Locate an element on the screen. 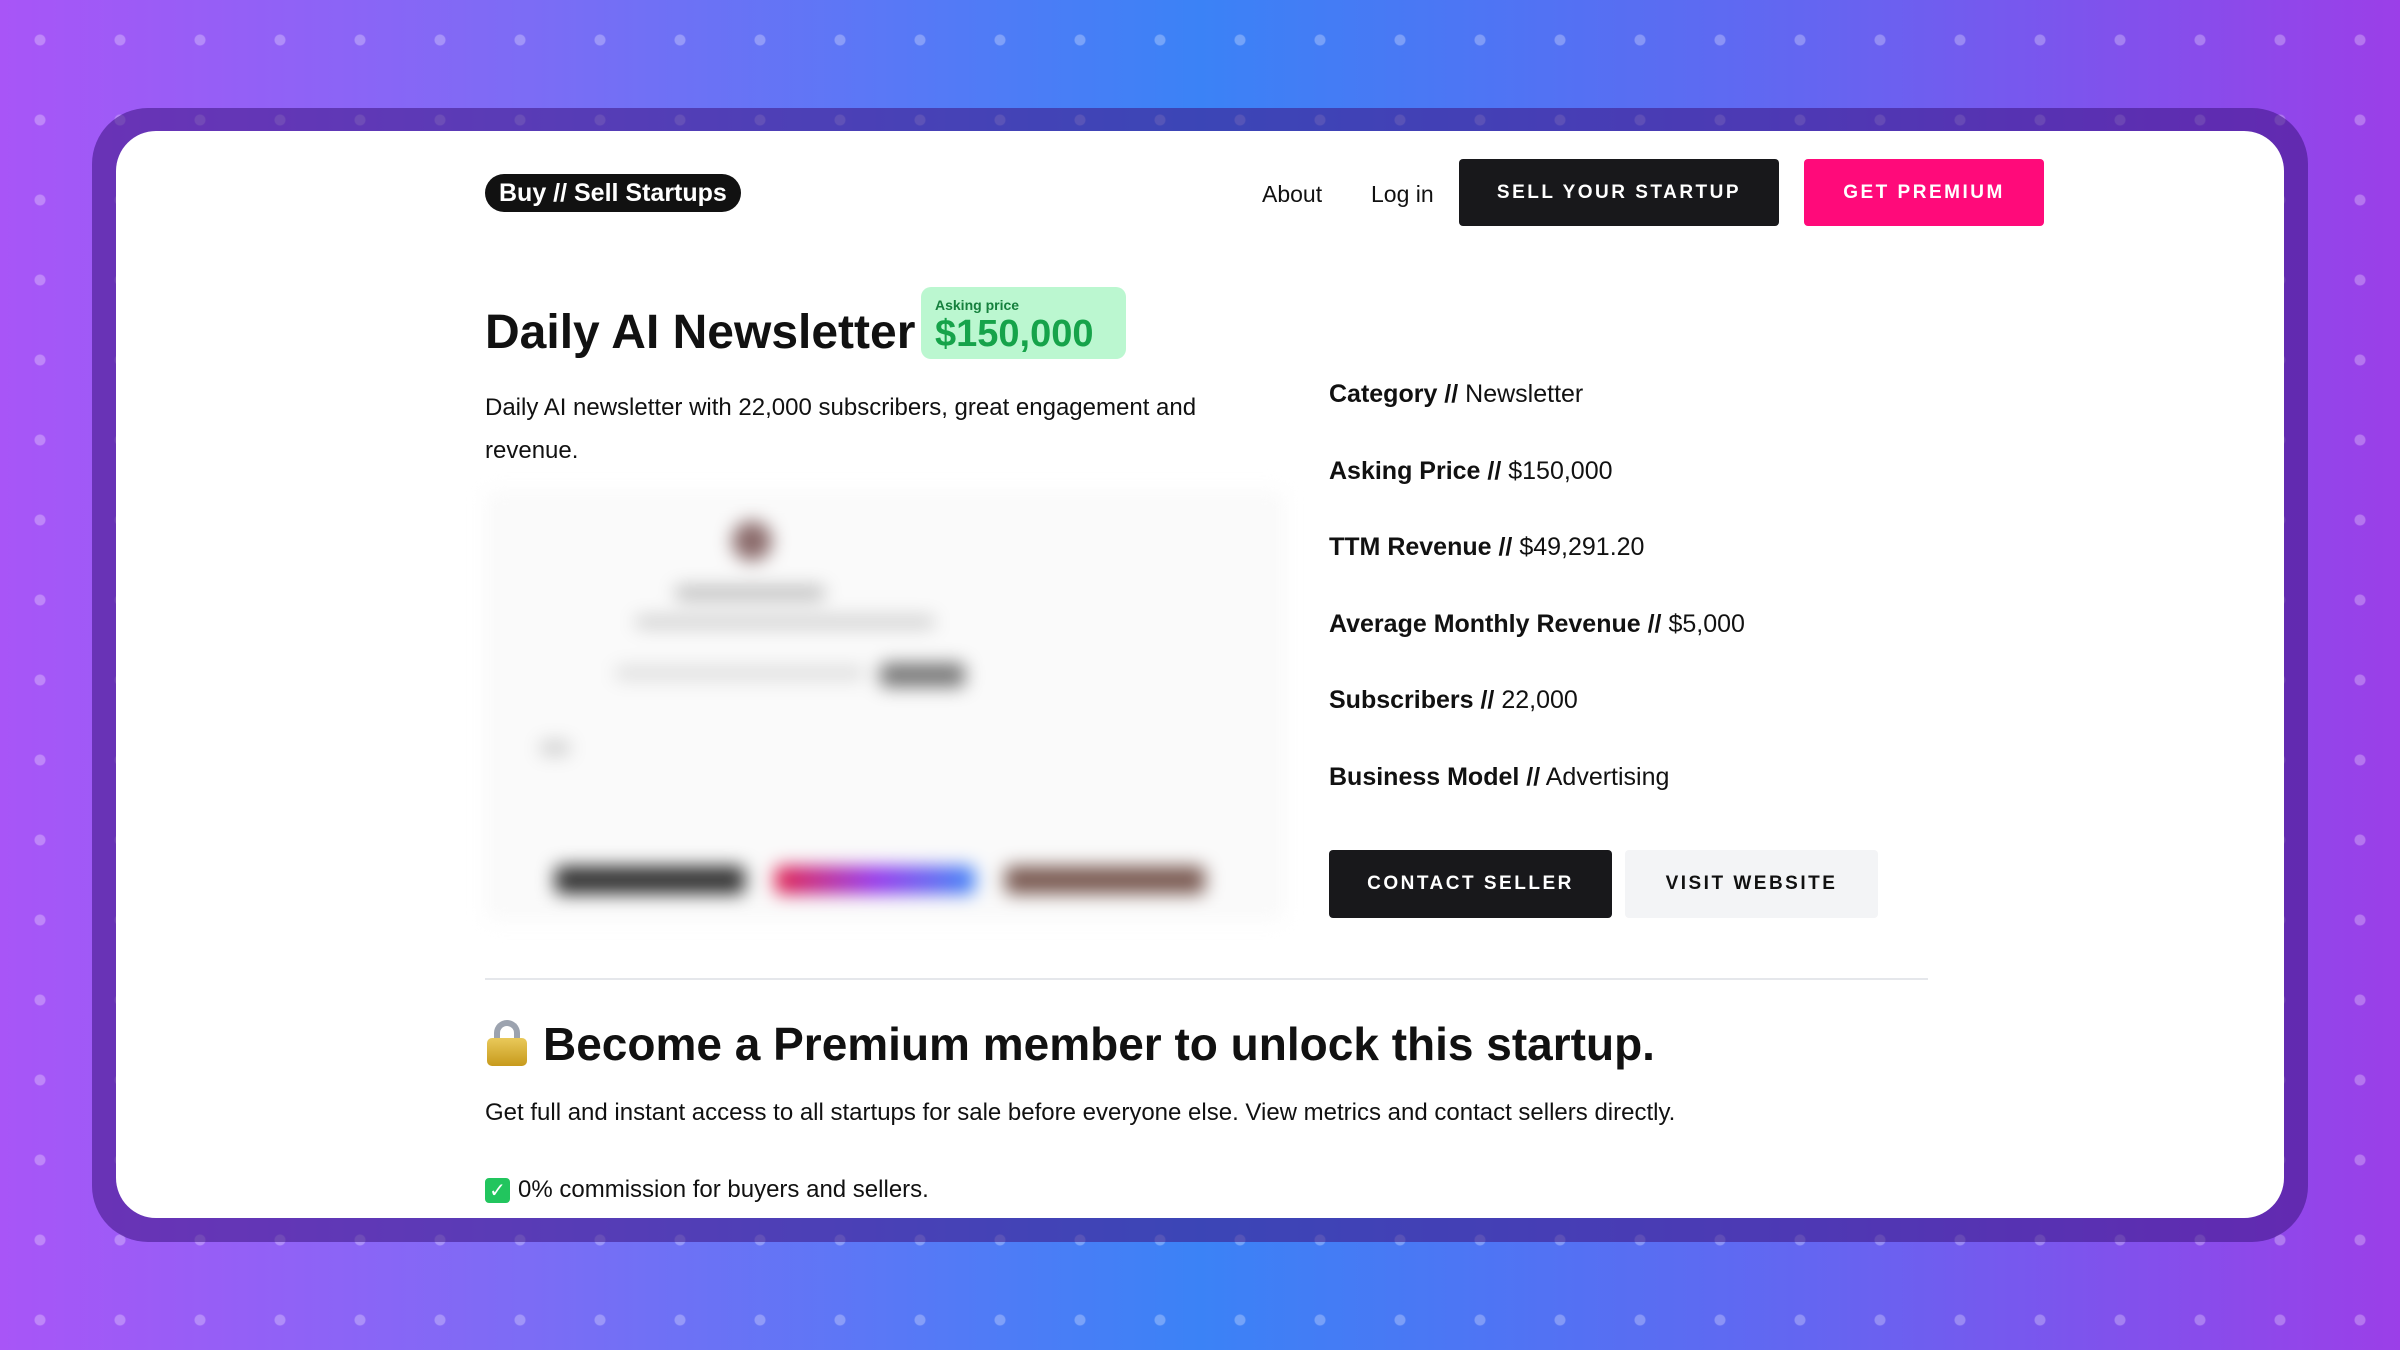  detail-category: Category // Newsletter is located at coordinates (1456, 394).